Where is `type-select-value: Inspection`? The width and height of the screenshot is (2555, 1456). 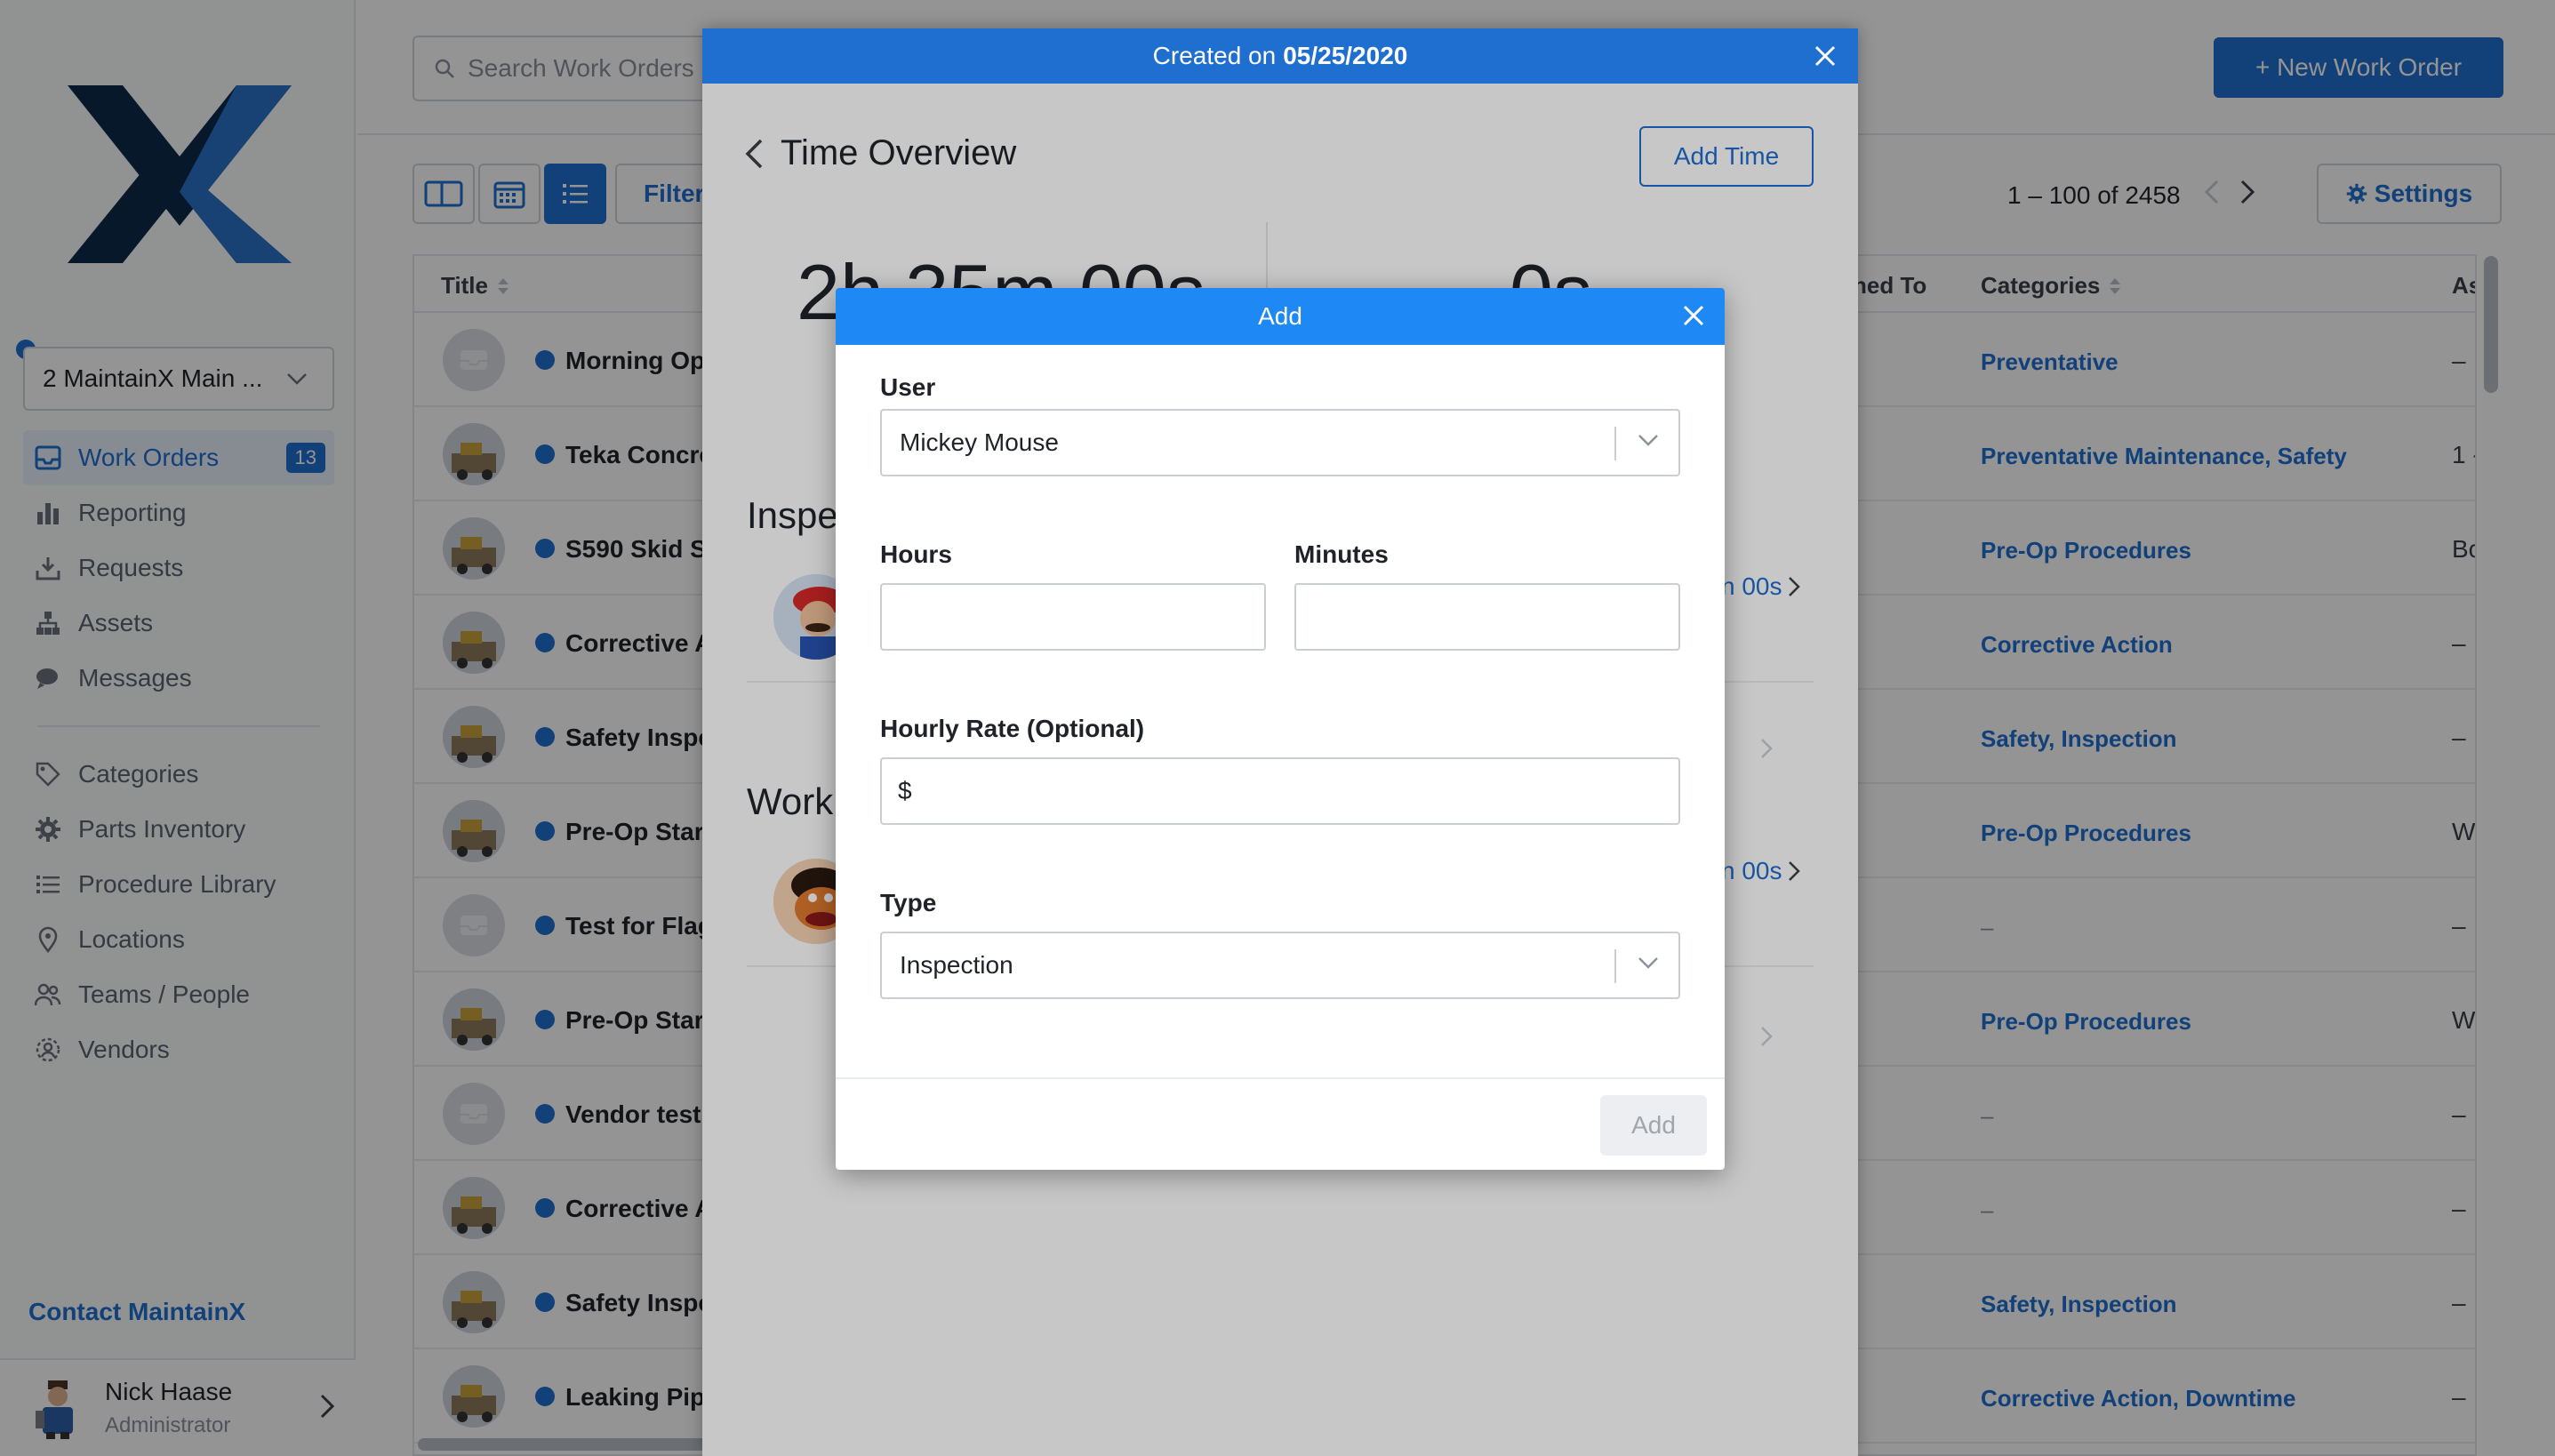 type-select-value: Inspection is located at coordinates (956, 965).